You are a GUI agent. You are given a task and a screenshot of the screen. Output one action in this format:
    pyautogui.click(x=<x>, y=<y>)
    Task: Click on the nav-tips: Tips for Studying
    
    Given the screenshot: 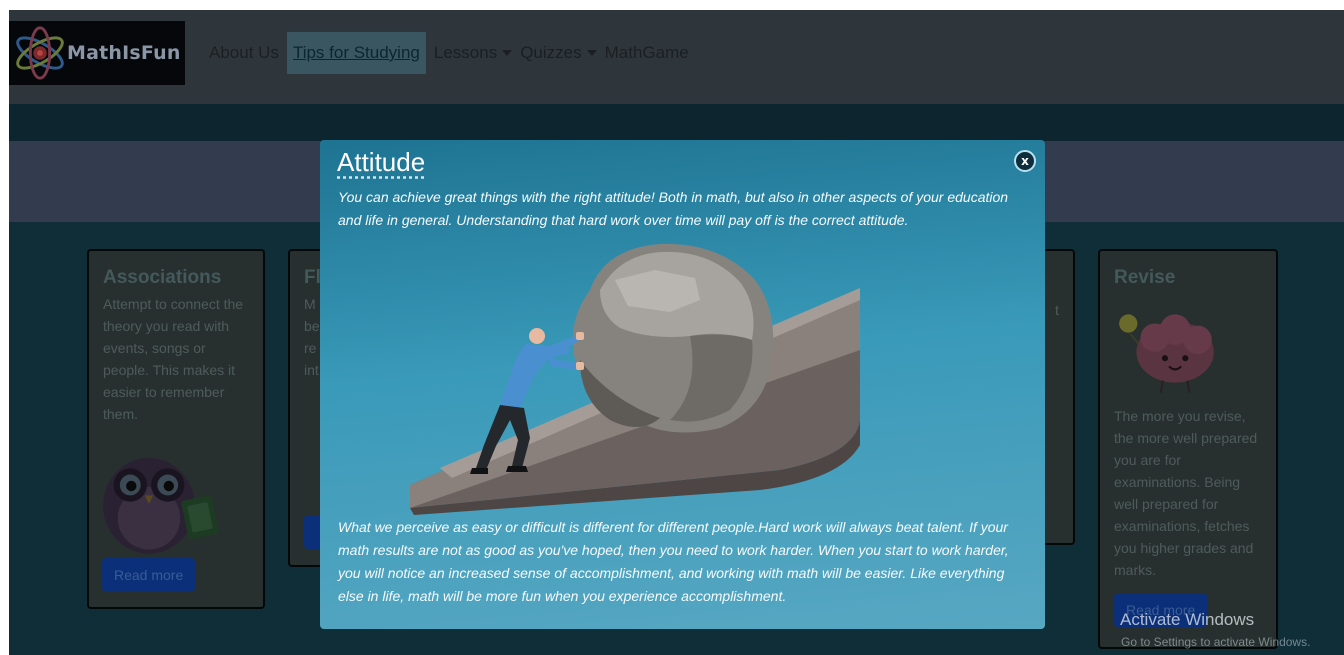 What is the action you would take?
    pyautogui.click(x=356, y=53)
    